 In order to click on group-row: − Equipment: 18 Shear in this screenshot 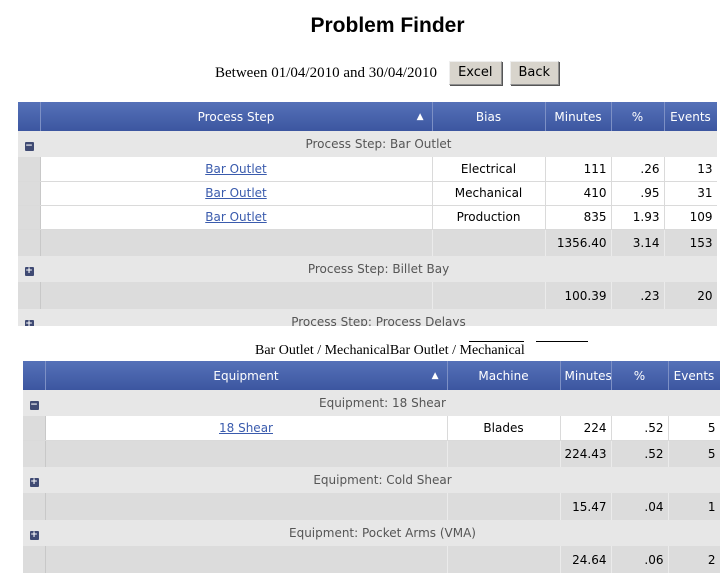, I will do `click(371, 403)`.